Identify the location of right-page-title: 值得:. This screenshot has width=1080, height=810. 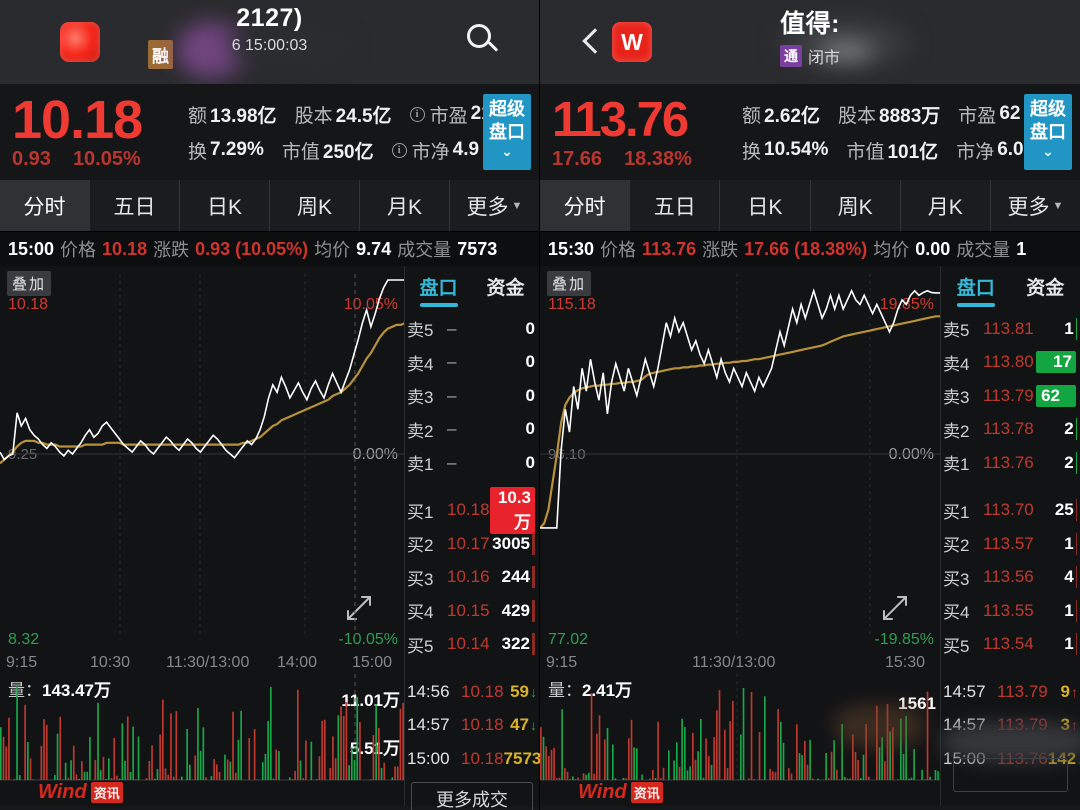
(810, 24).